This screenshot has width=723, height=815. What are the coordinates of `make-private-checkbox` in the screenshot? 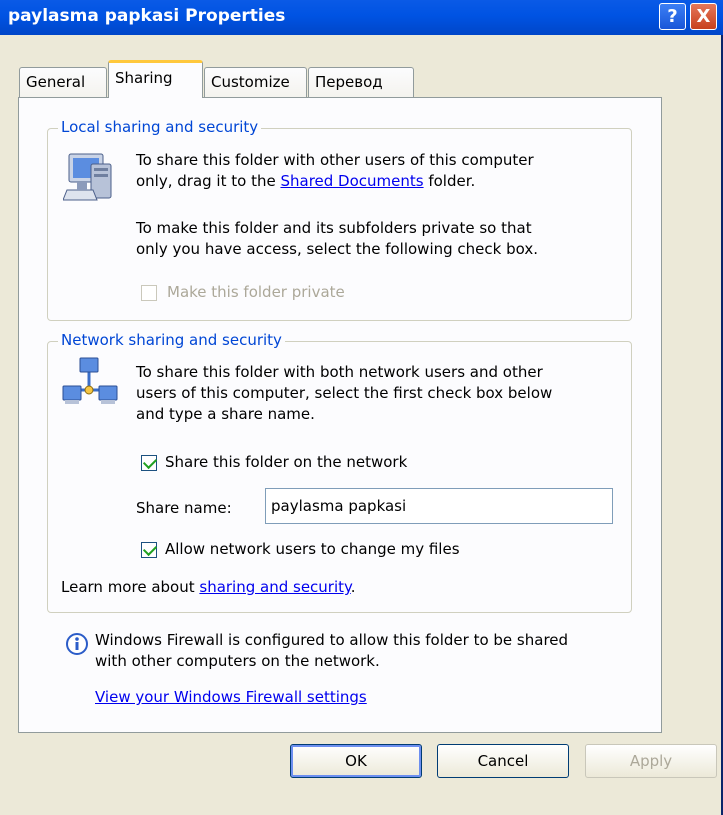 It's located at (149, 293).